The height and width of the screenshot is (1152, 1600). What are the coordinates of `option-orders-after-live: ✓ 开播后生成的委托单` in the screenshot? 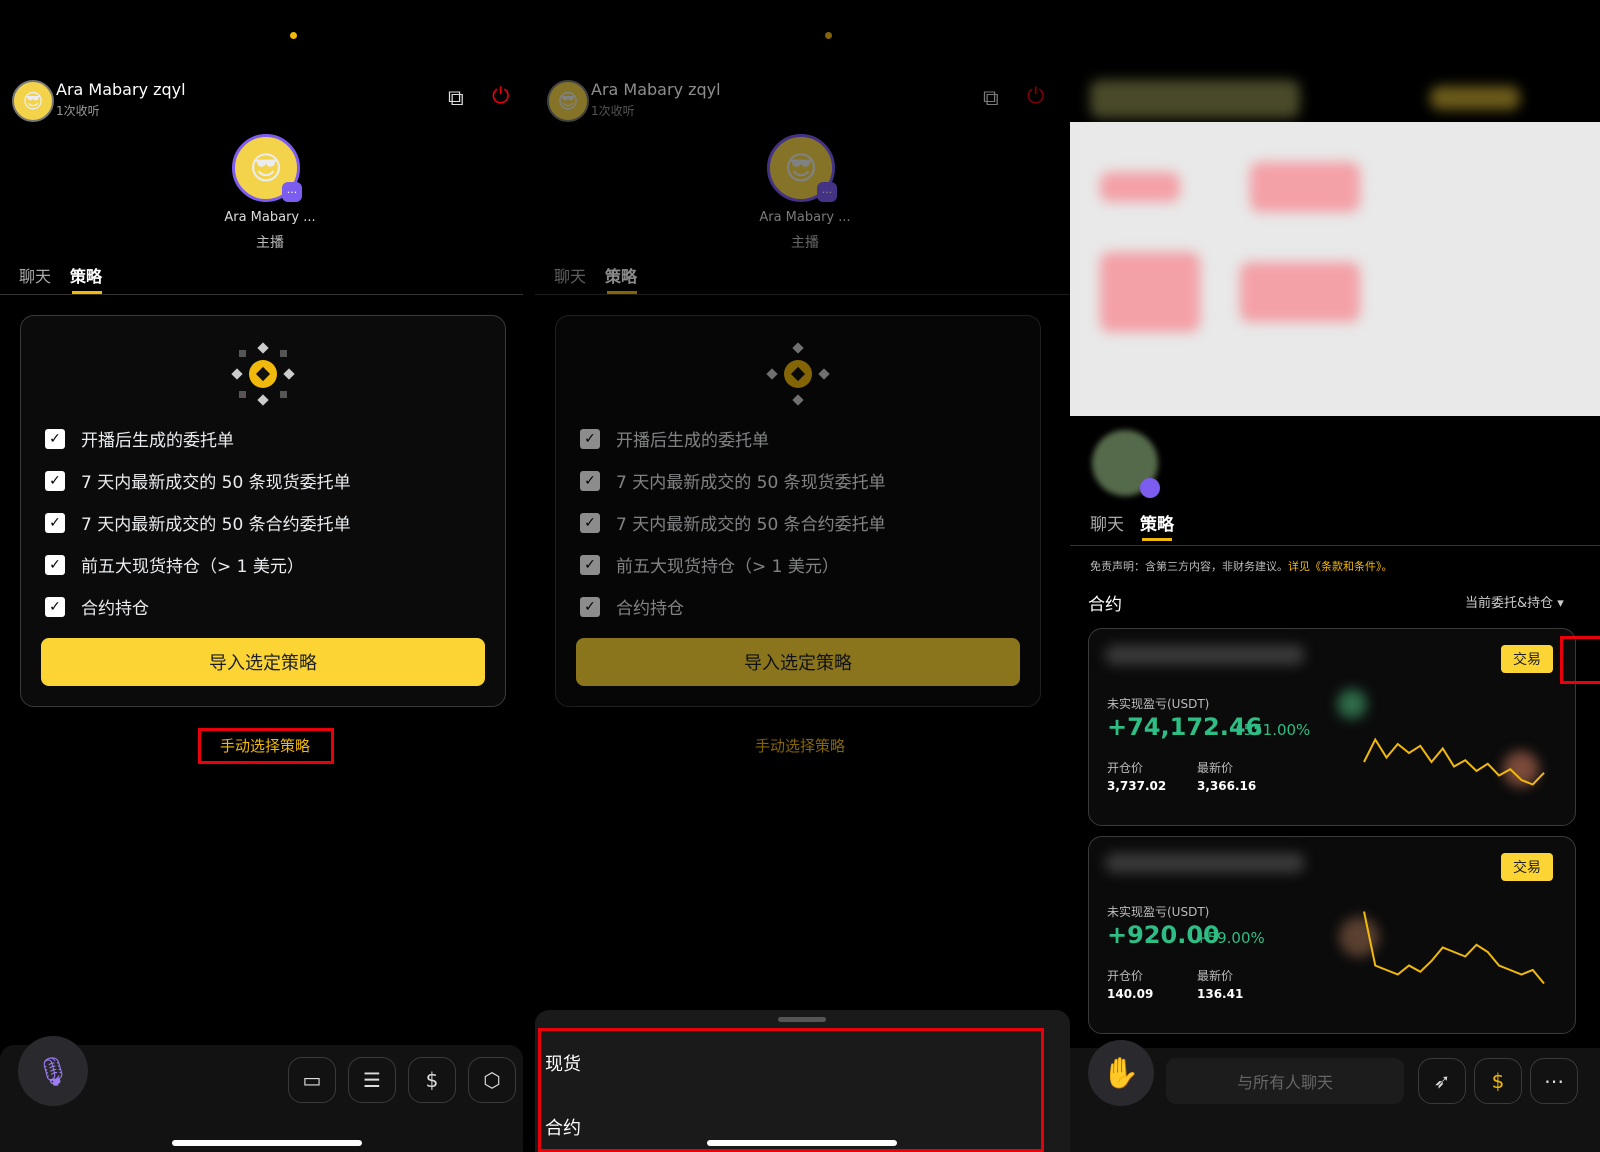 It's located at (139, 438).